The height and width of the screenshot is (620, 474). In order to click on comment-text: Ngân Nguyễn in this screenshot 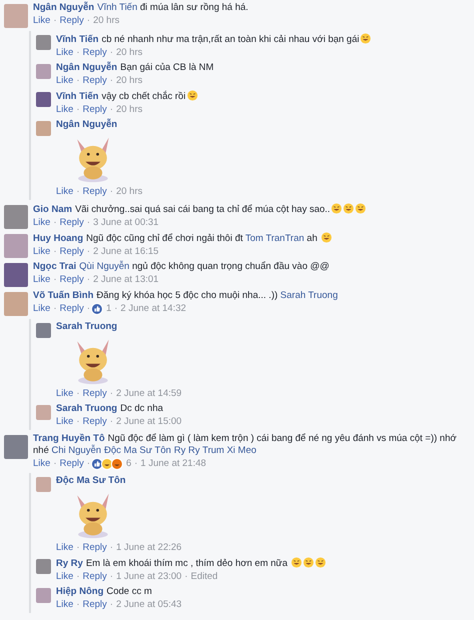, I will do `click(87, 125)`.